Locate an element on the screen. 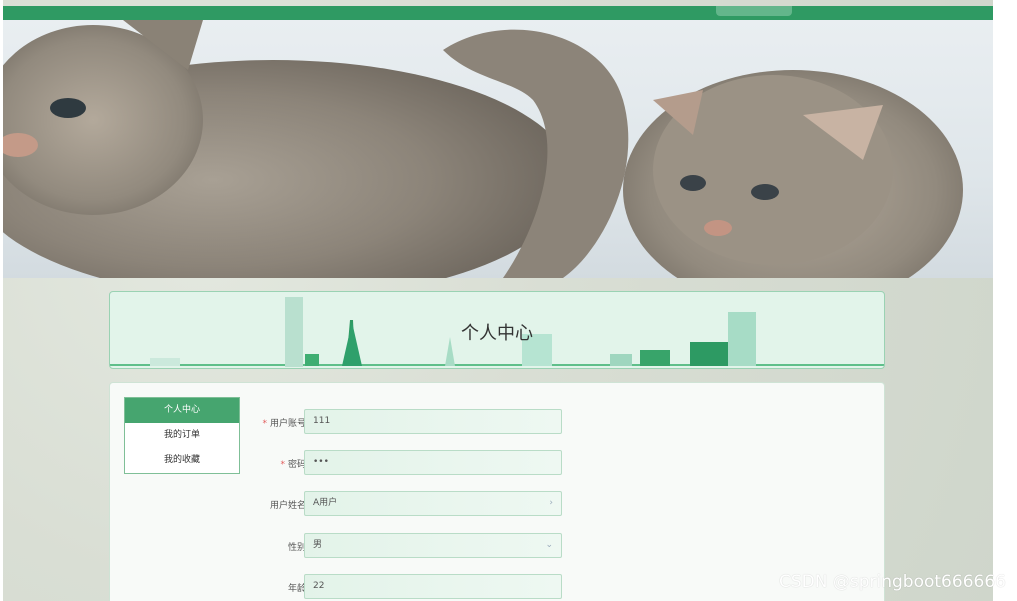  gender-value: 男 is located at coordinates (318, 545).